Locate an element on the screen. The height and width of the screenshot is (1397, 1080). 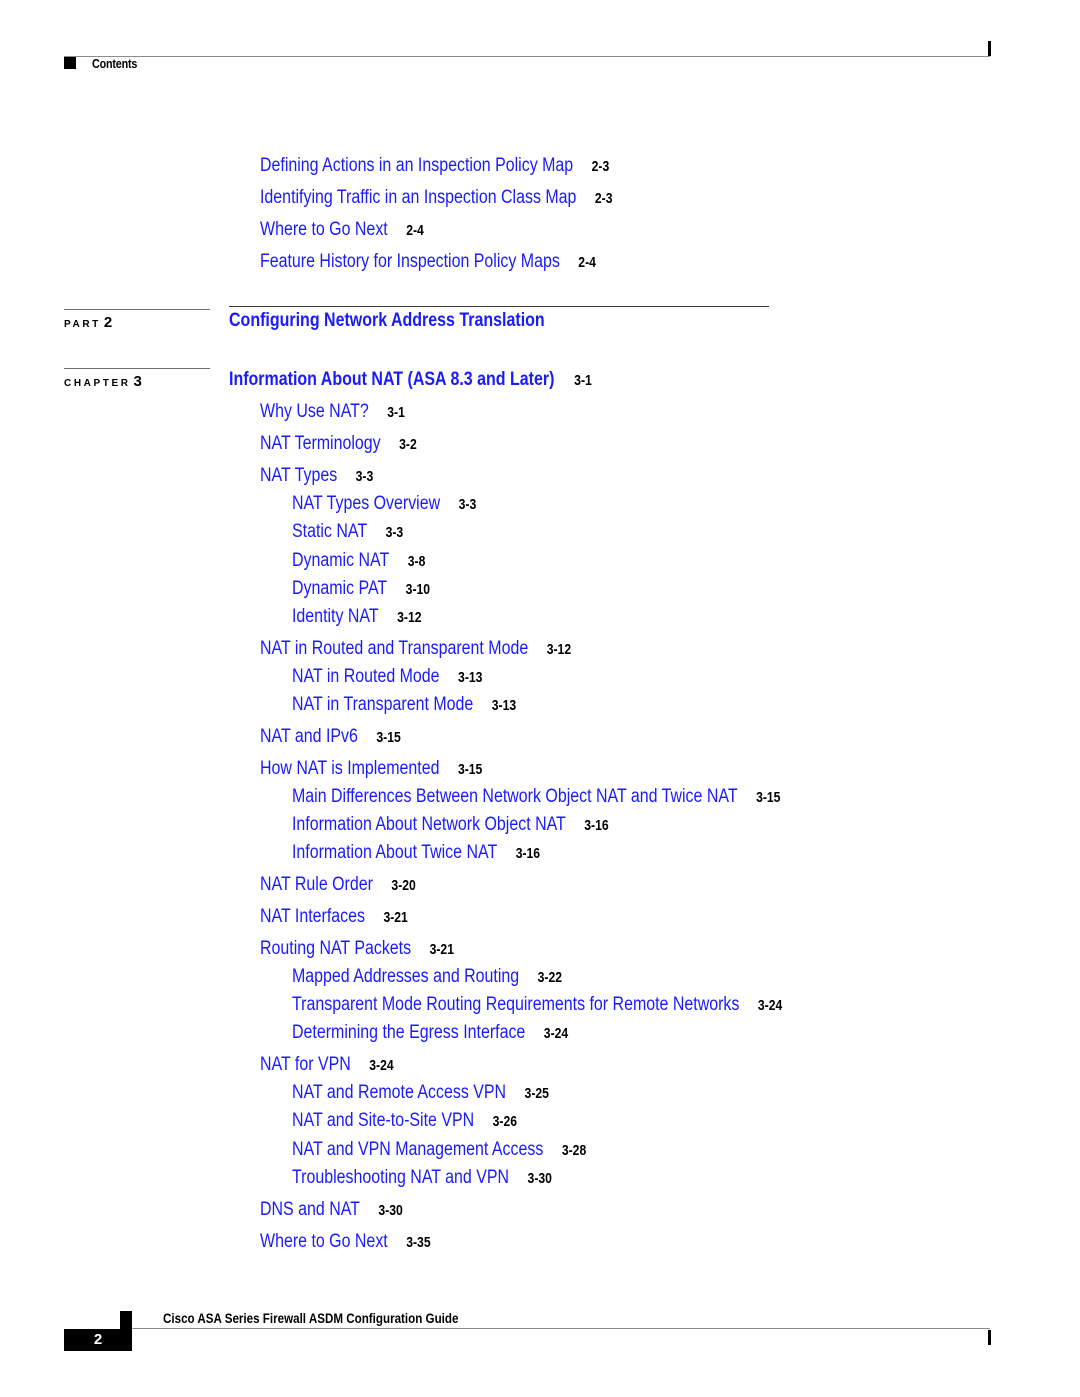
toc-entry: Troubleshooting NAT and VPN 3-30 is located at coordinates (422, 1178).